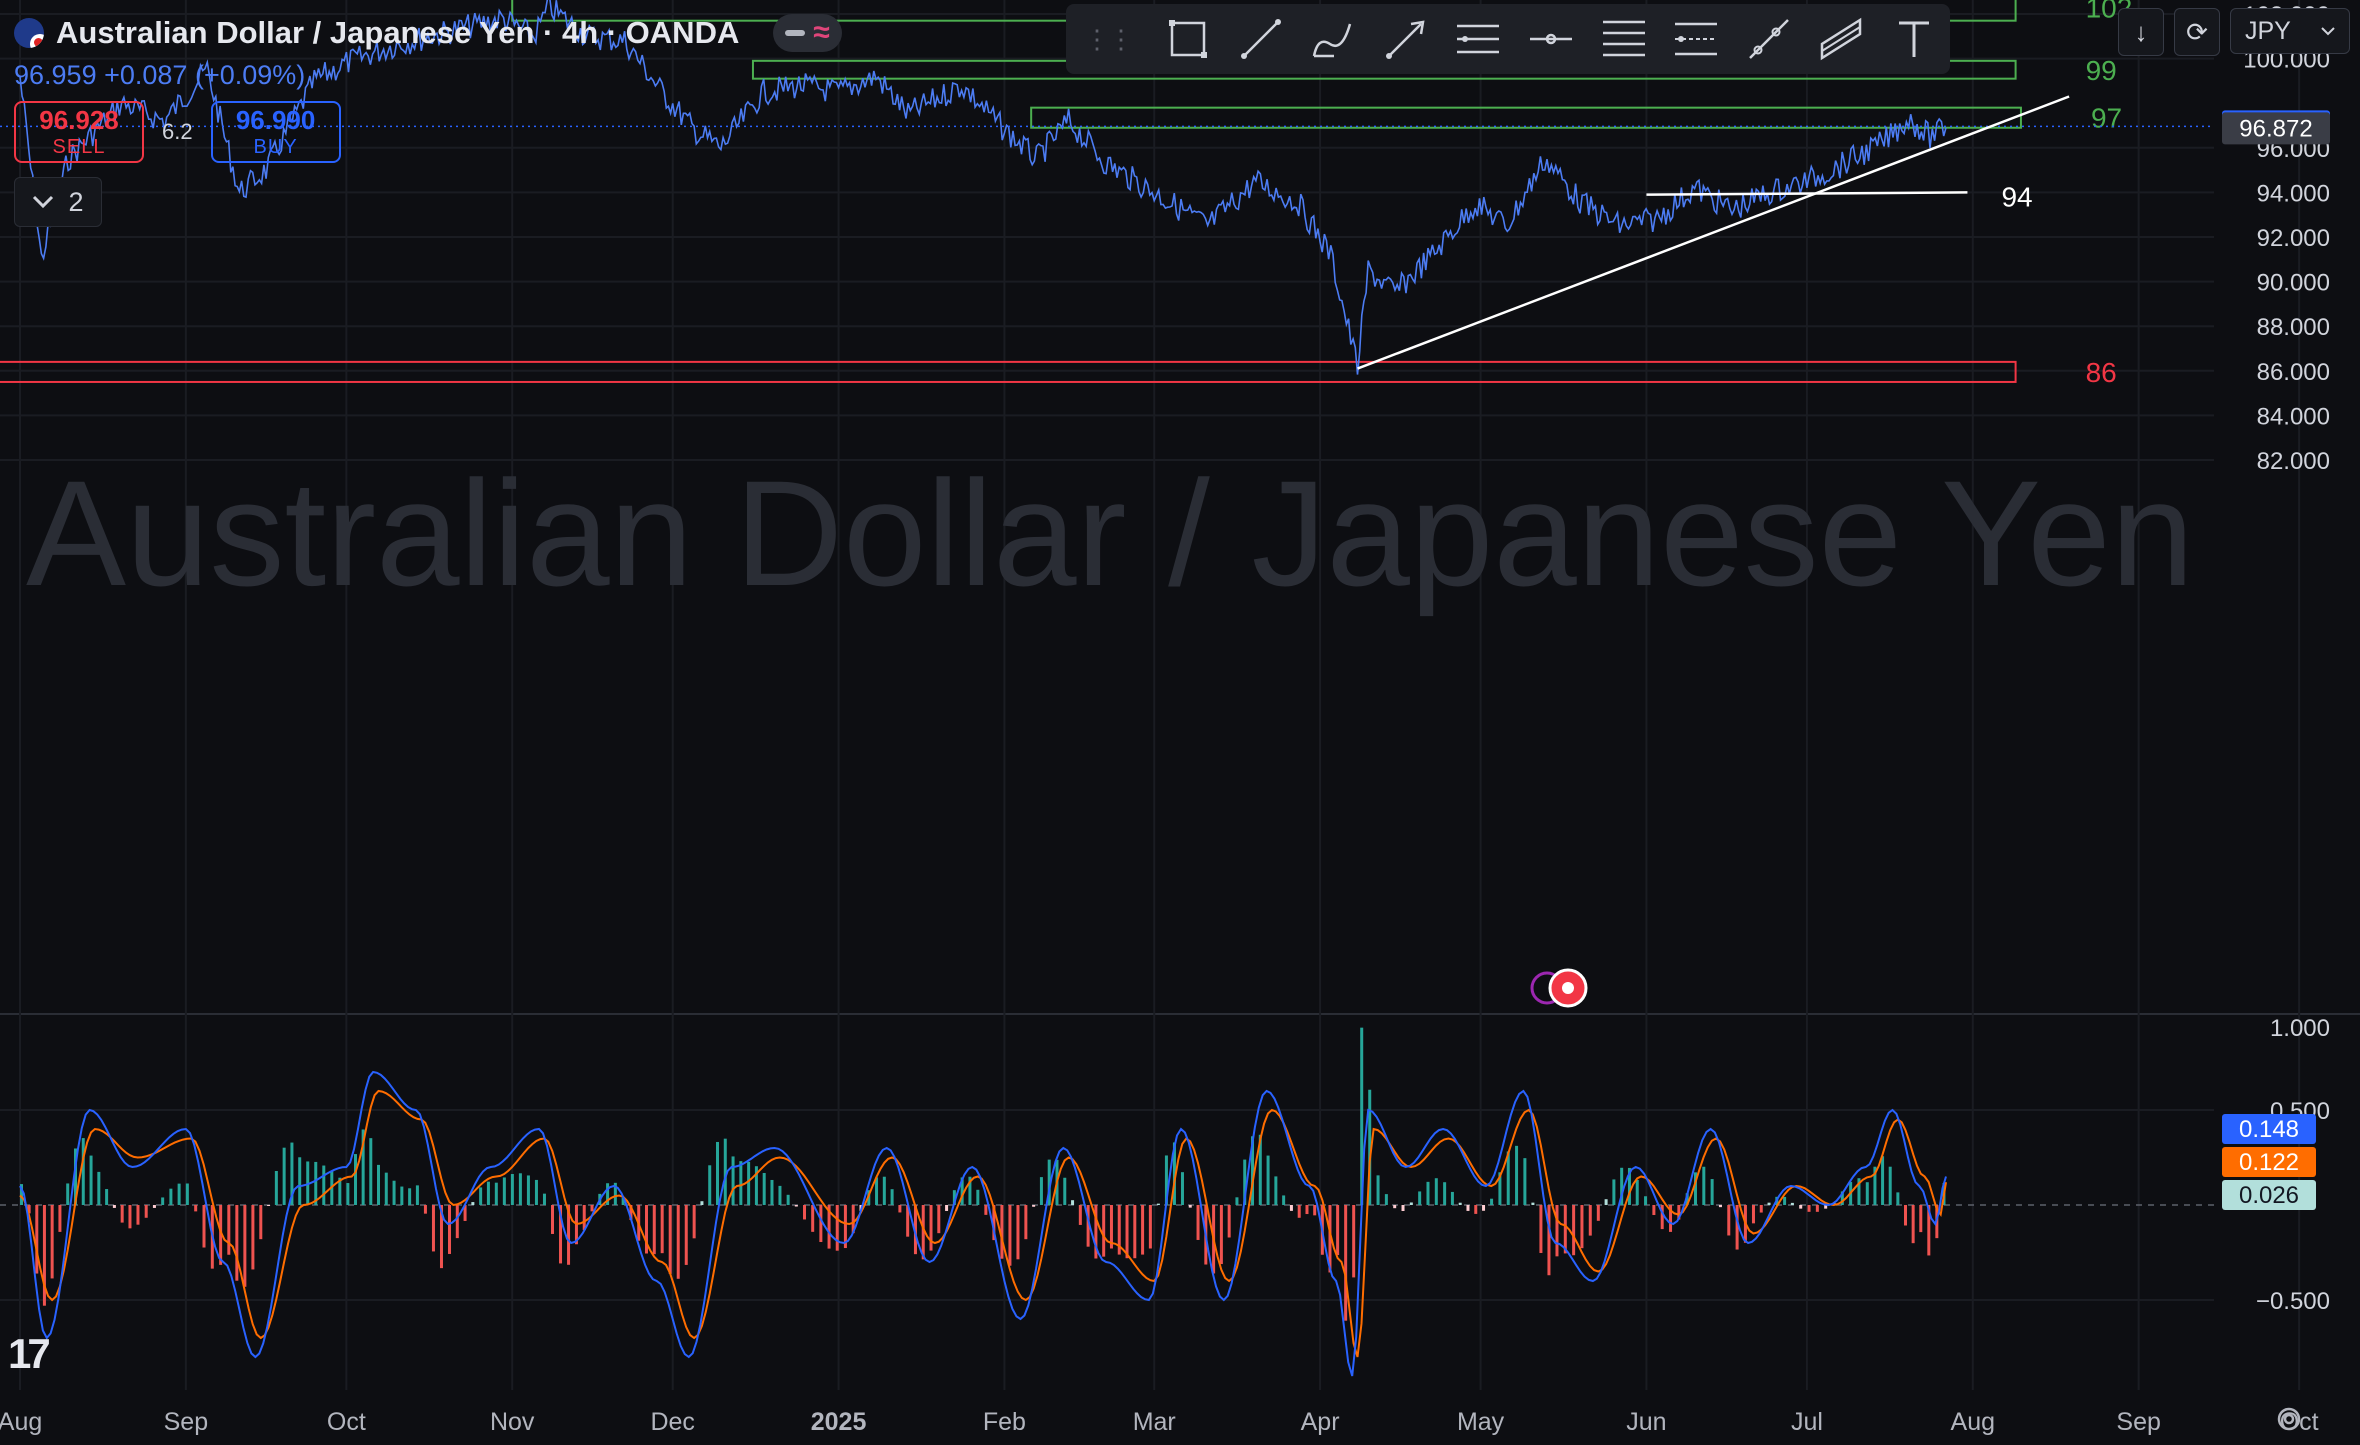  What do you see at coordinates (55, 75) in the screenshot?
I see `last-price: 96.959` at bounding box center [55, 75].